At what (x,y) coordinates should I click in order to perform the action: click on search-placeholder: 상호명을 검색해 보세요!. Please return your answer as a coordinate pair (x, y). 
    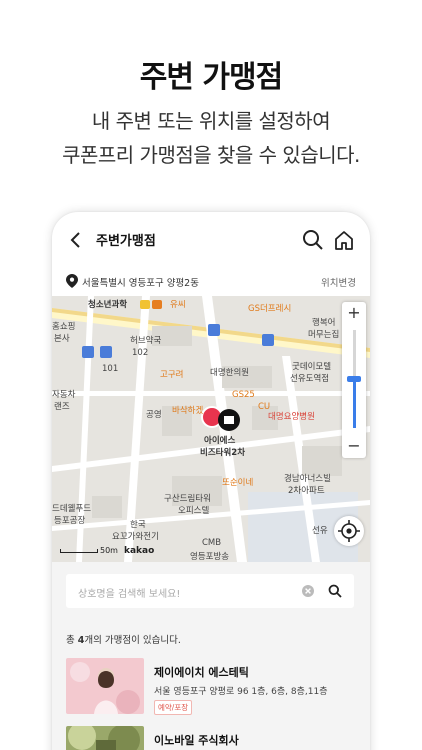
    Looking at the image, I should click on (129, 594).